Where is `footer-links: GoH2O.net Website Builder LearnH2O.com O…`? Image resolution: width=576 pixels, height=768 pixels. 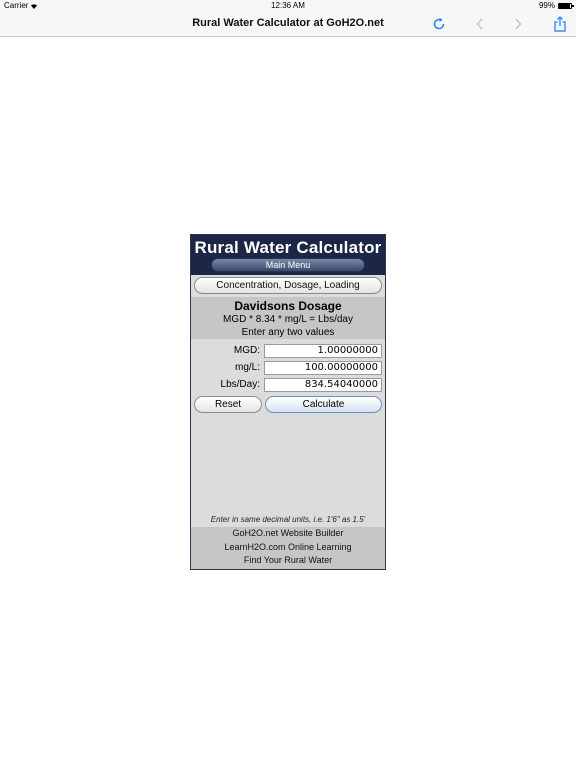 footer-links: GoH2O.net Website Builder LearnH2O.com O… is located at coordinates (288, 548).